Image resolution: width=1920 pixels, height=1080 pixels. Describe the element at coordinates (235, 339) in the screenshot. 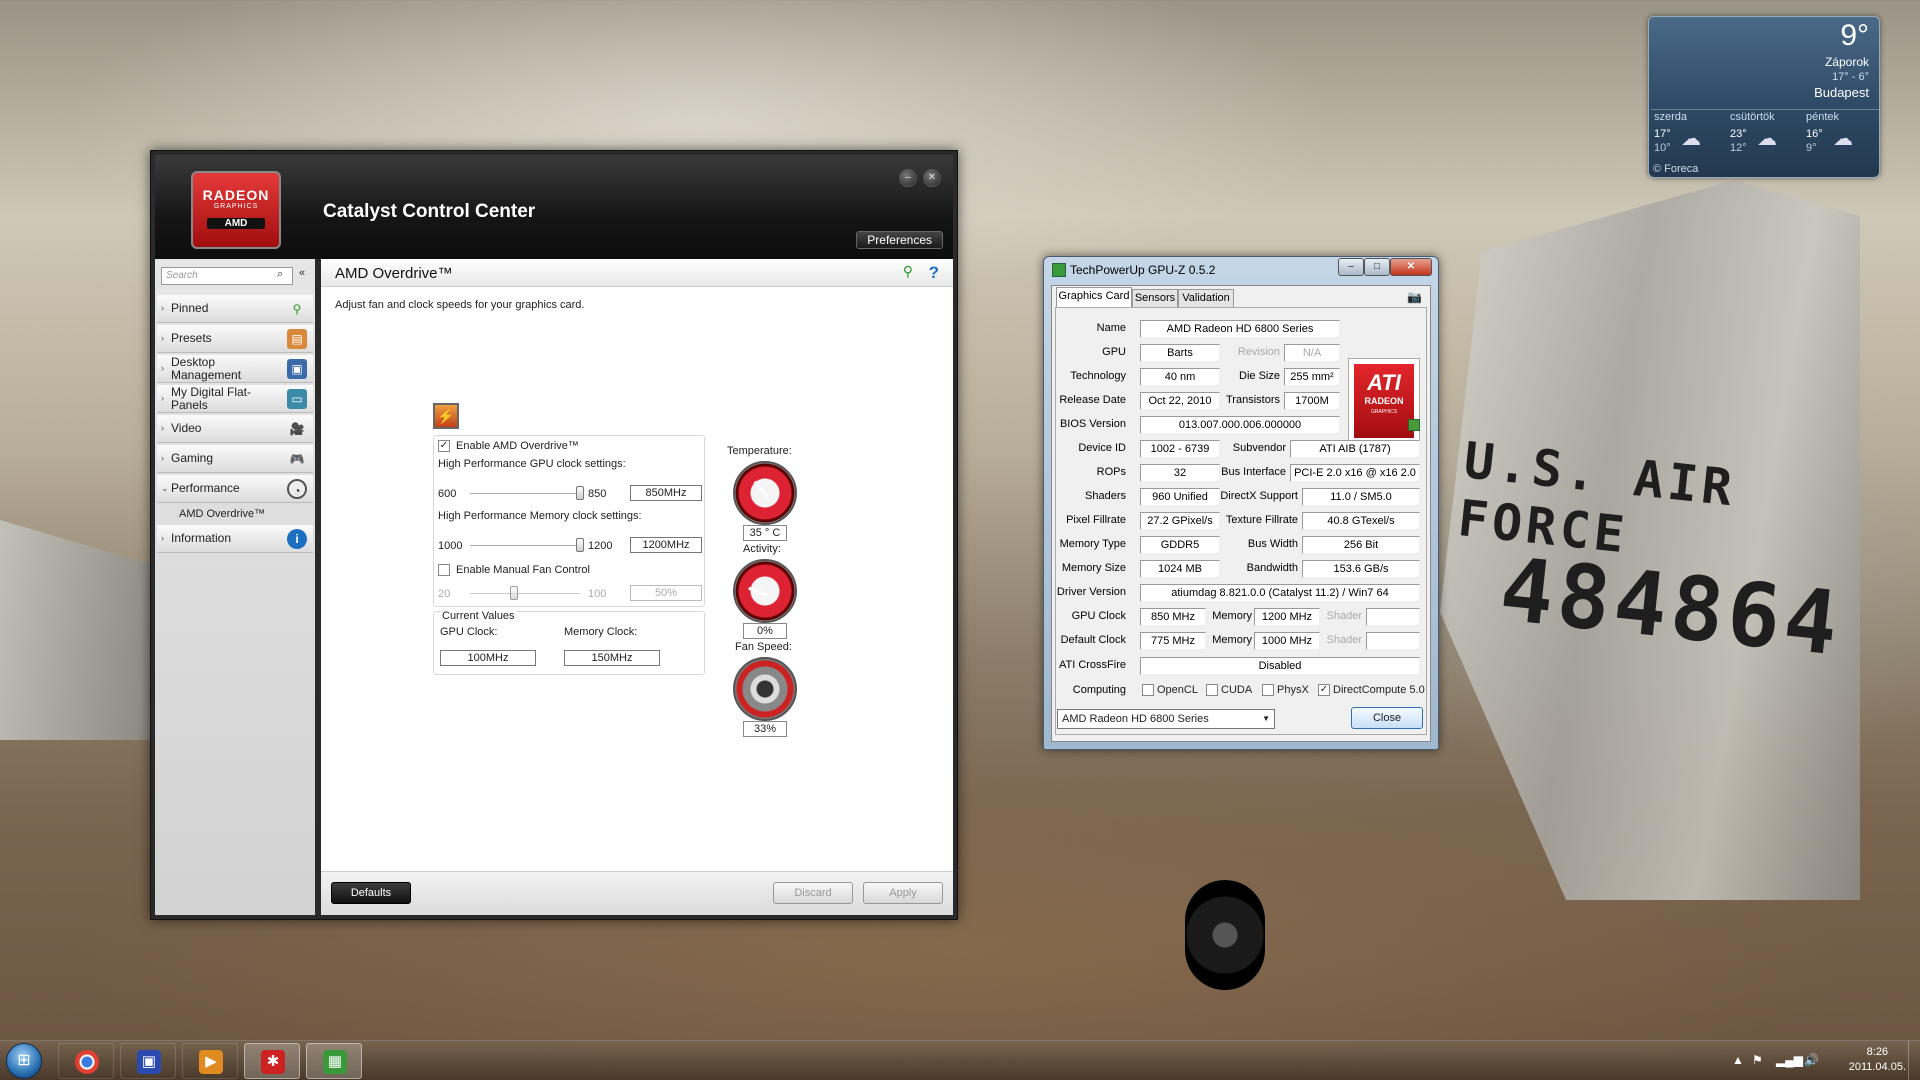

I see `sidebar-item-presets: › Presets ▤` at that location.